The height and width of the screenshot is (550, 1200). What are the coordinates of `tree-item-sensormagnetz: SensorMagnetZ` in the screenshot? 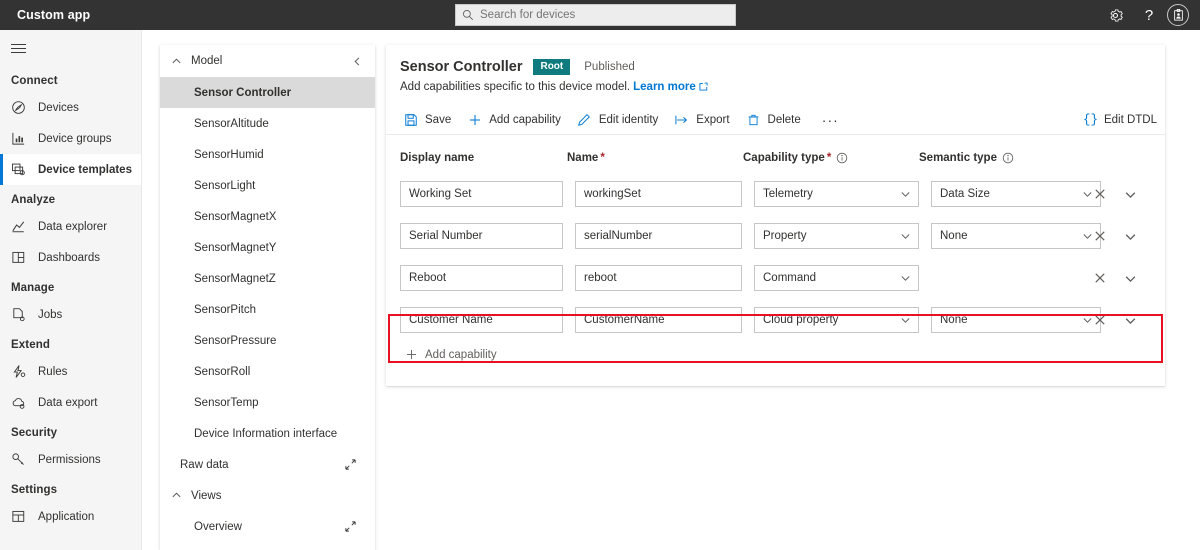 It's located at (267, 278).